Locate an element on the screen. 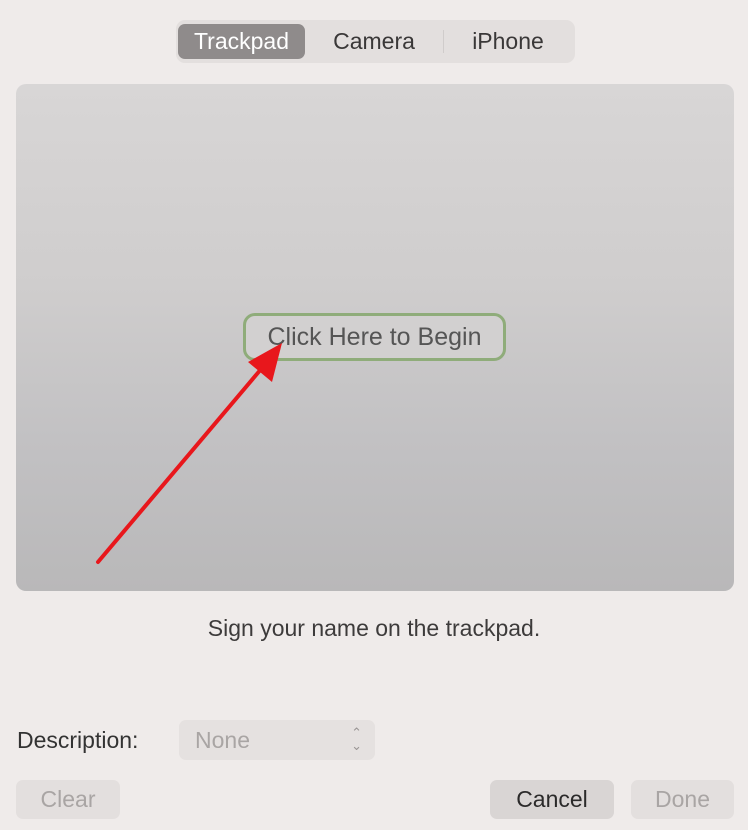  description-label: Description: is located at coordinates (78, 740).